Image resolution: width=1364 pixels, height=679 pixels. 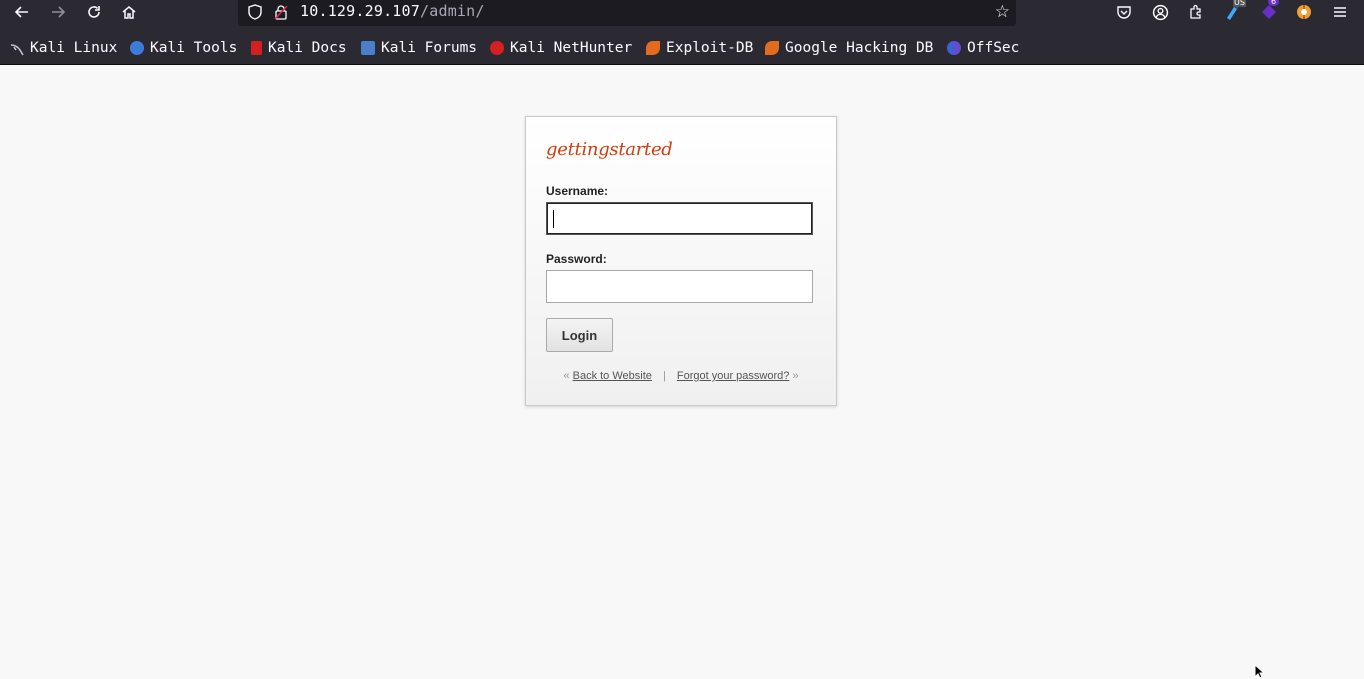 What do you see at coordinates (129, 12) in the screenshot?
I see `home-icon` at bounding box center [129, 12].